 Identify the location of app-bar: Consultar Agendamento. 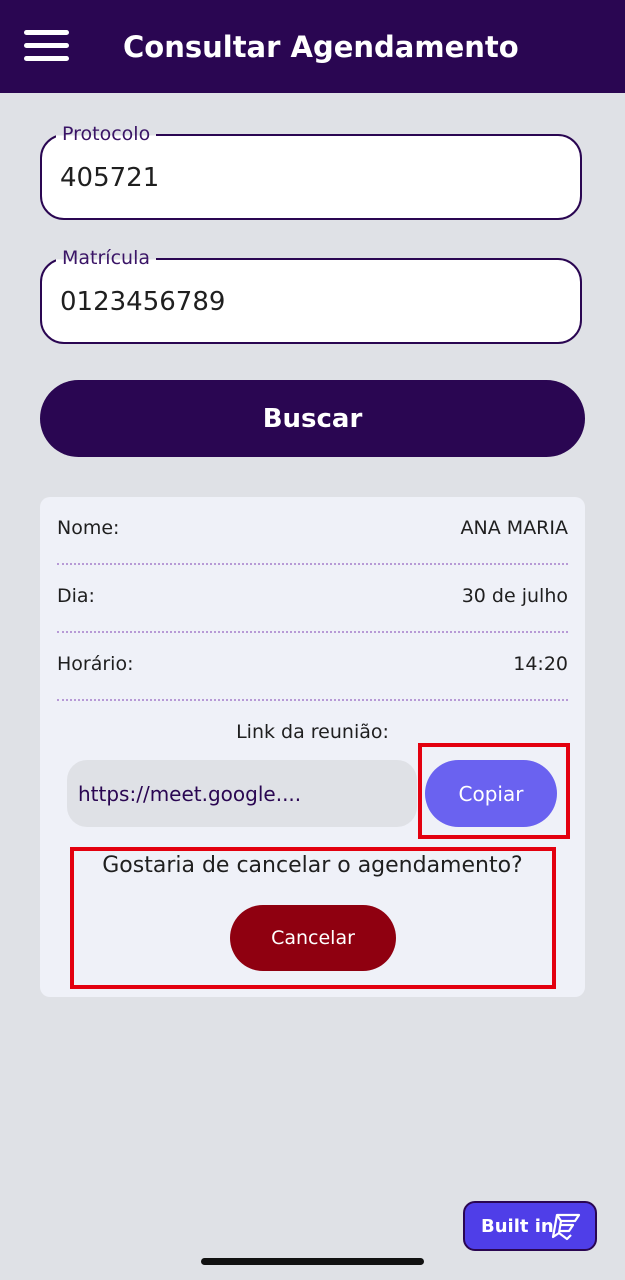
(312, 46).